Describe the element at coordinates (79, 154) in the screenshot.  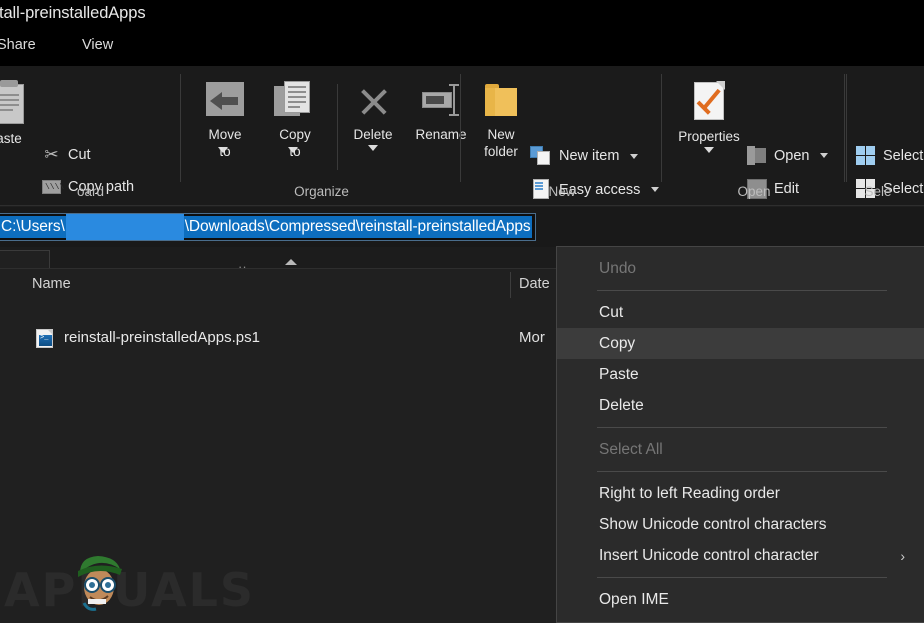
I see `cut-label: Cut` at that location.